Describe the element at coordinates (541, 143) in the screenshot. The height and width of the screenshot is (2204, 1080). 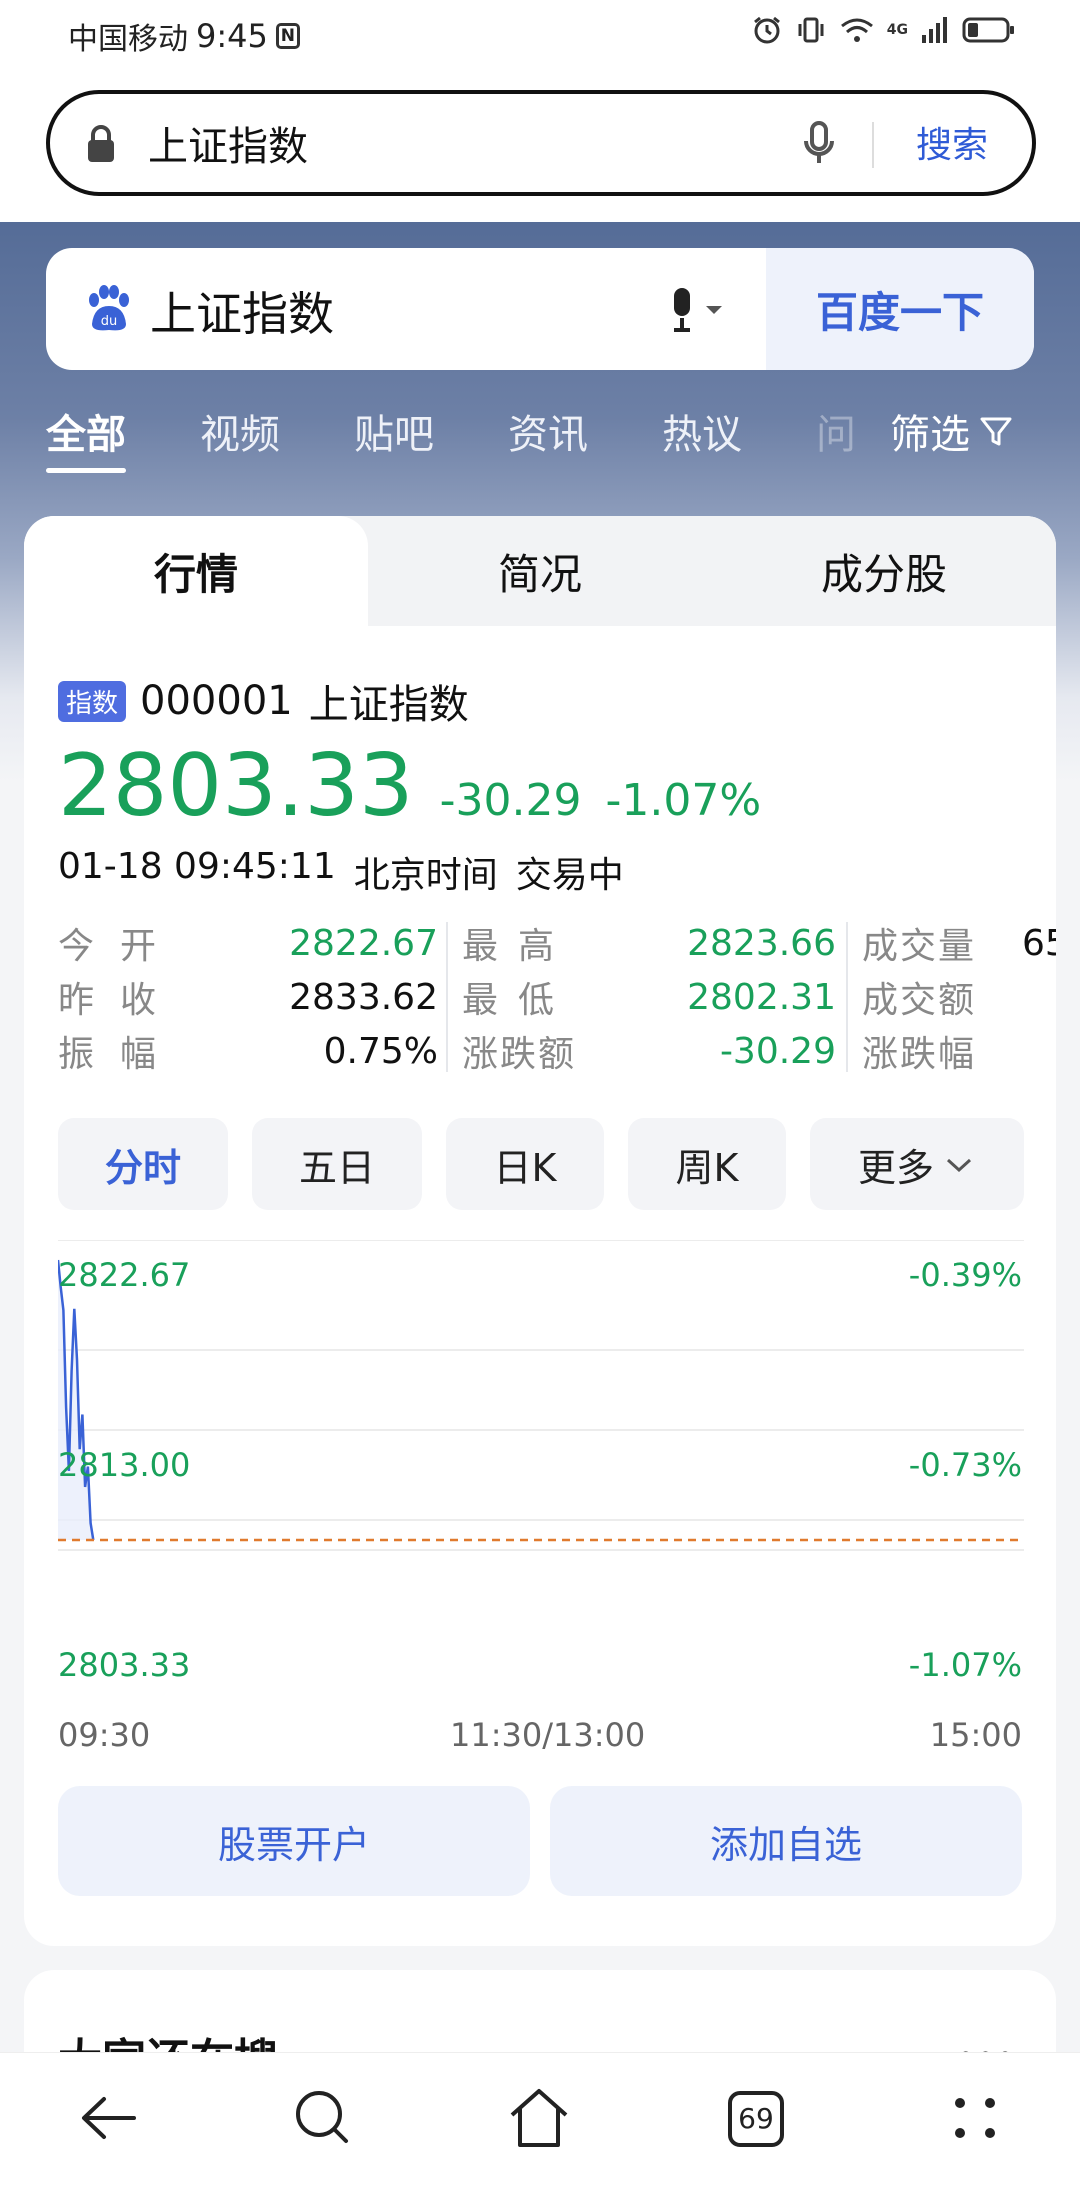
I see `address-bar: 上证指数 搜索` at that location.